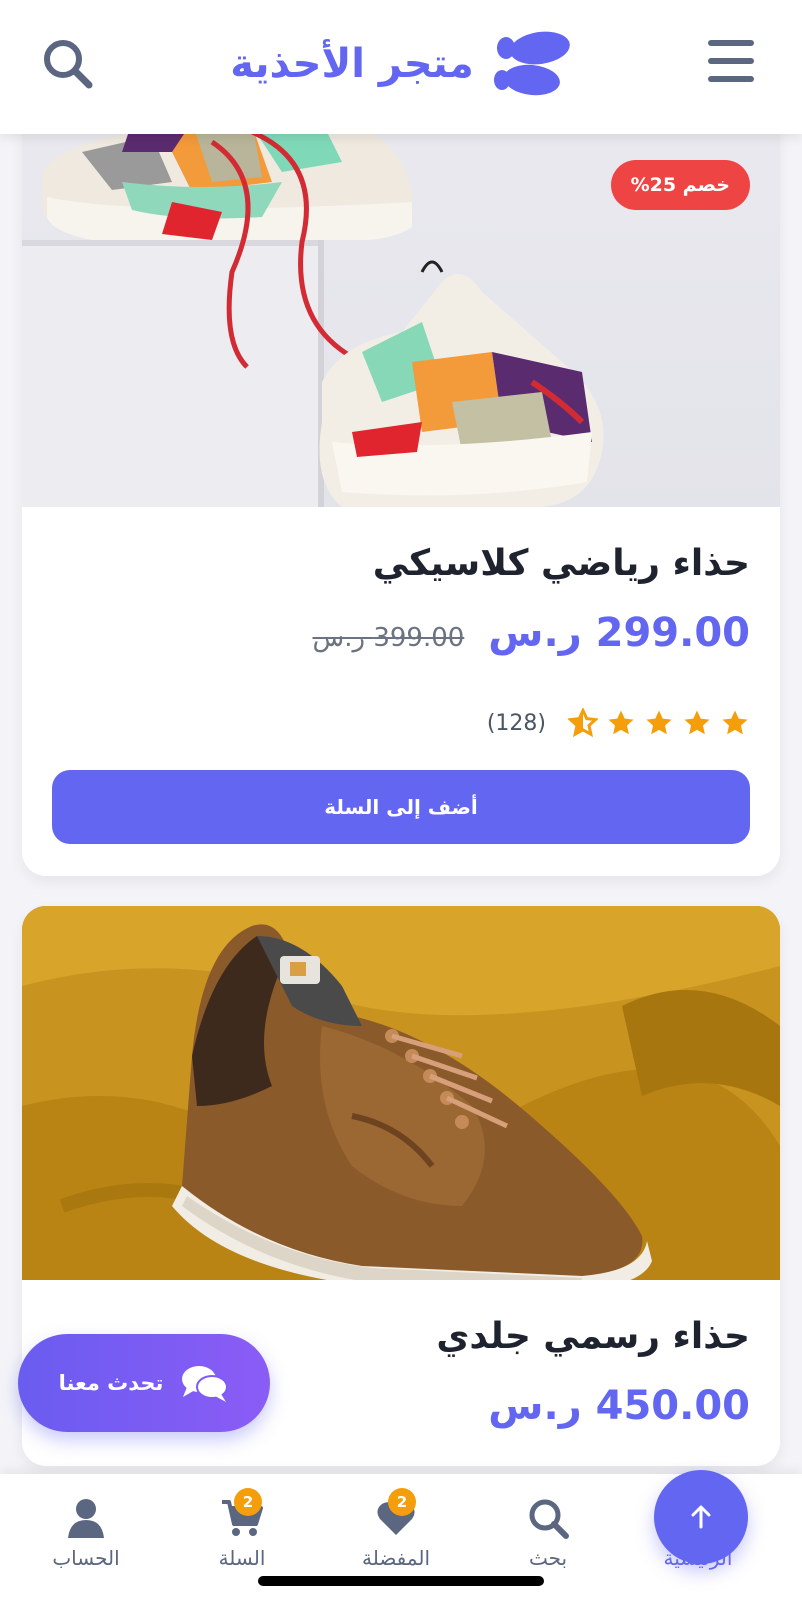 The width and height of the screenshot is (802, 1600). I want to click on chat-button: تحدث معنا, so click(144, 1383).